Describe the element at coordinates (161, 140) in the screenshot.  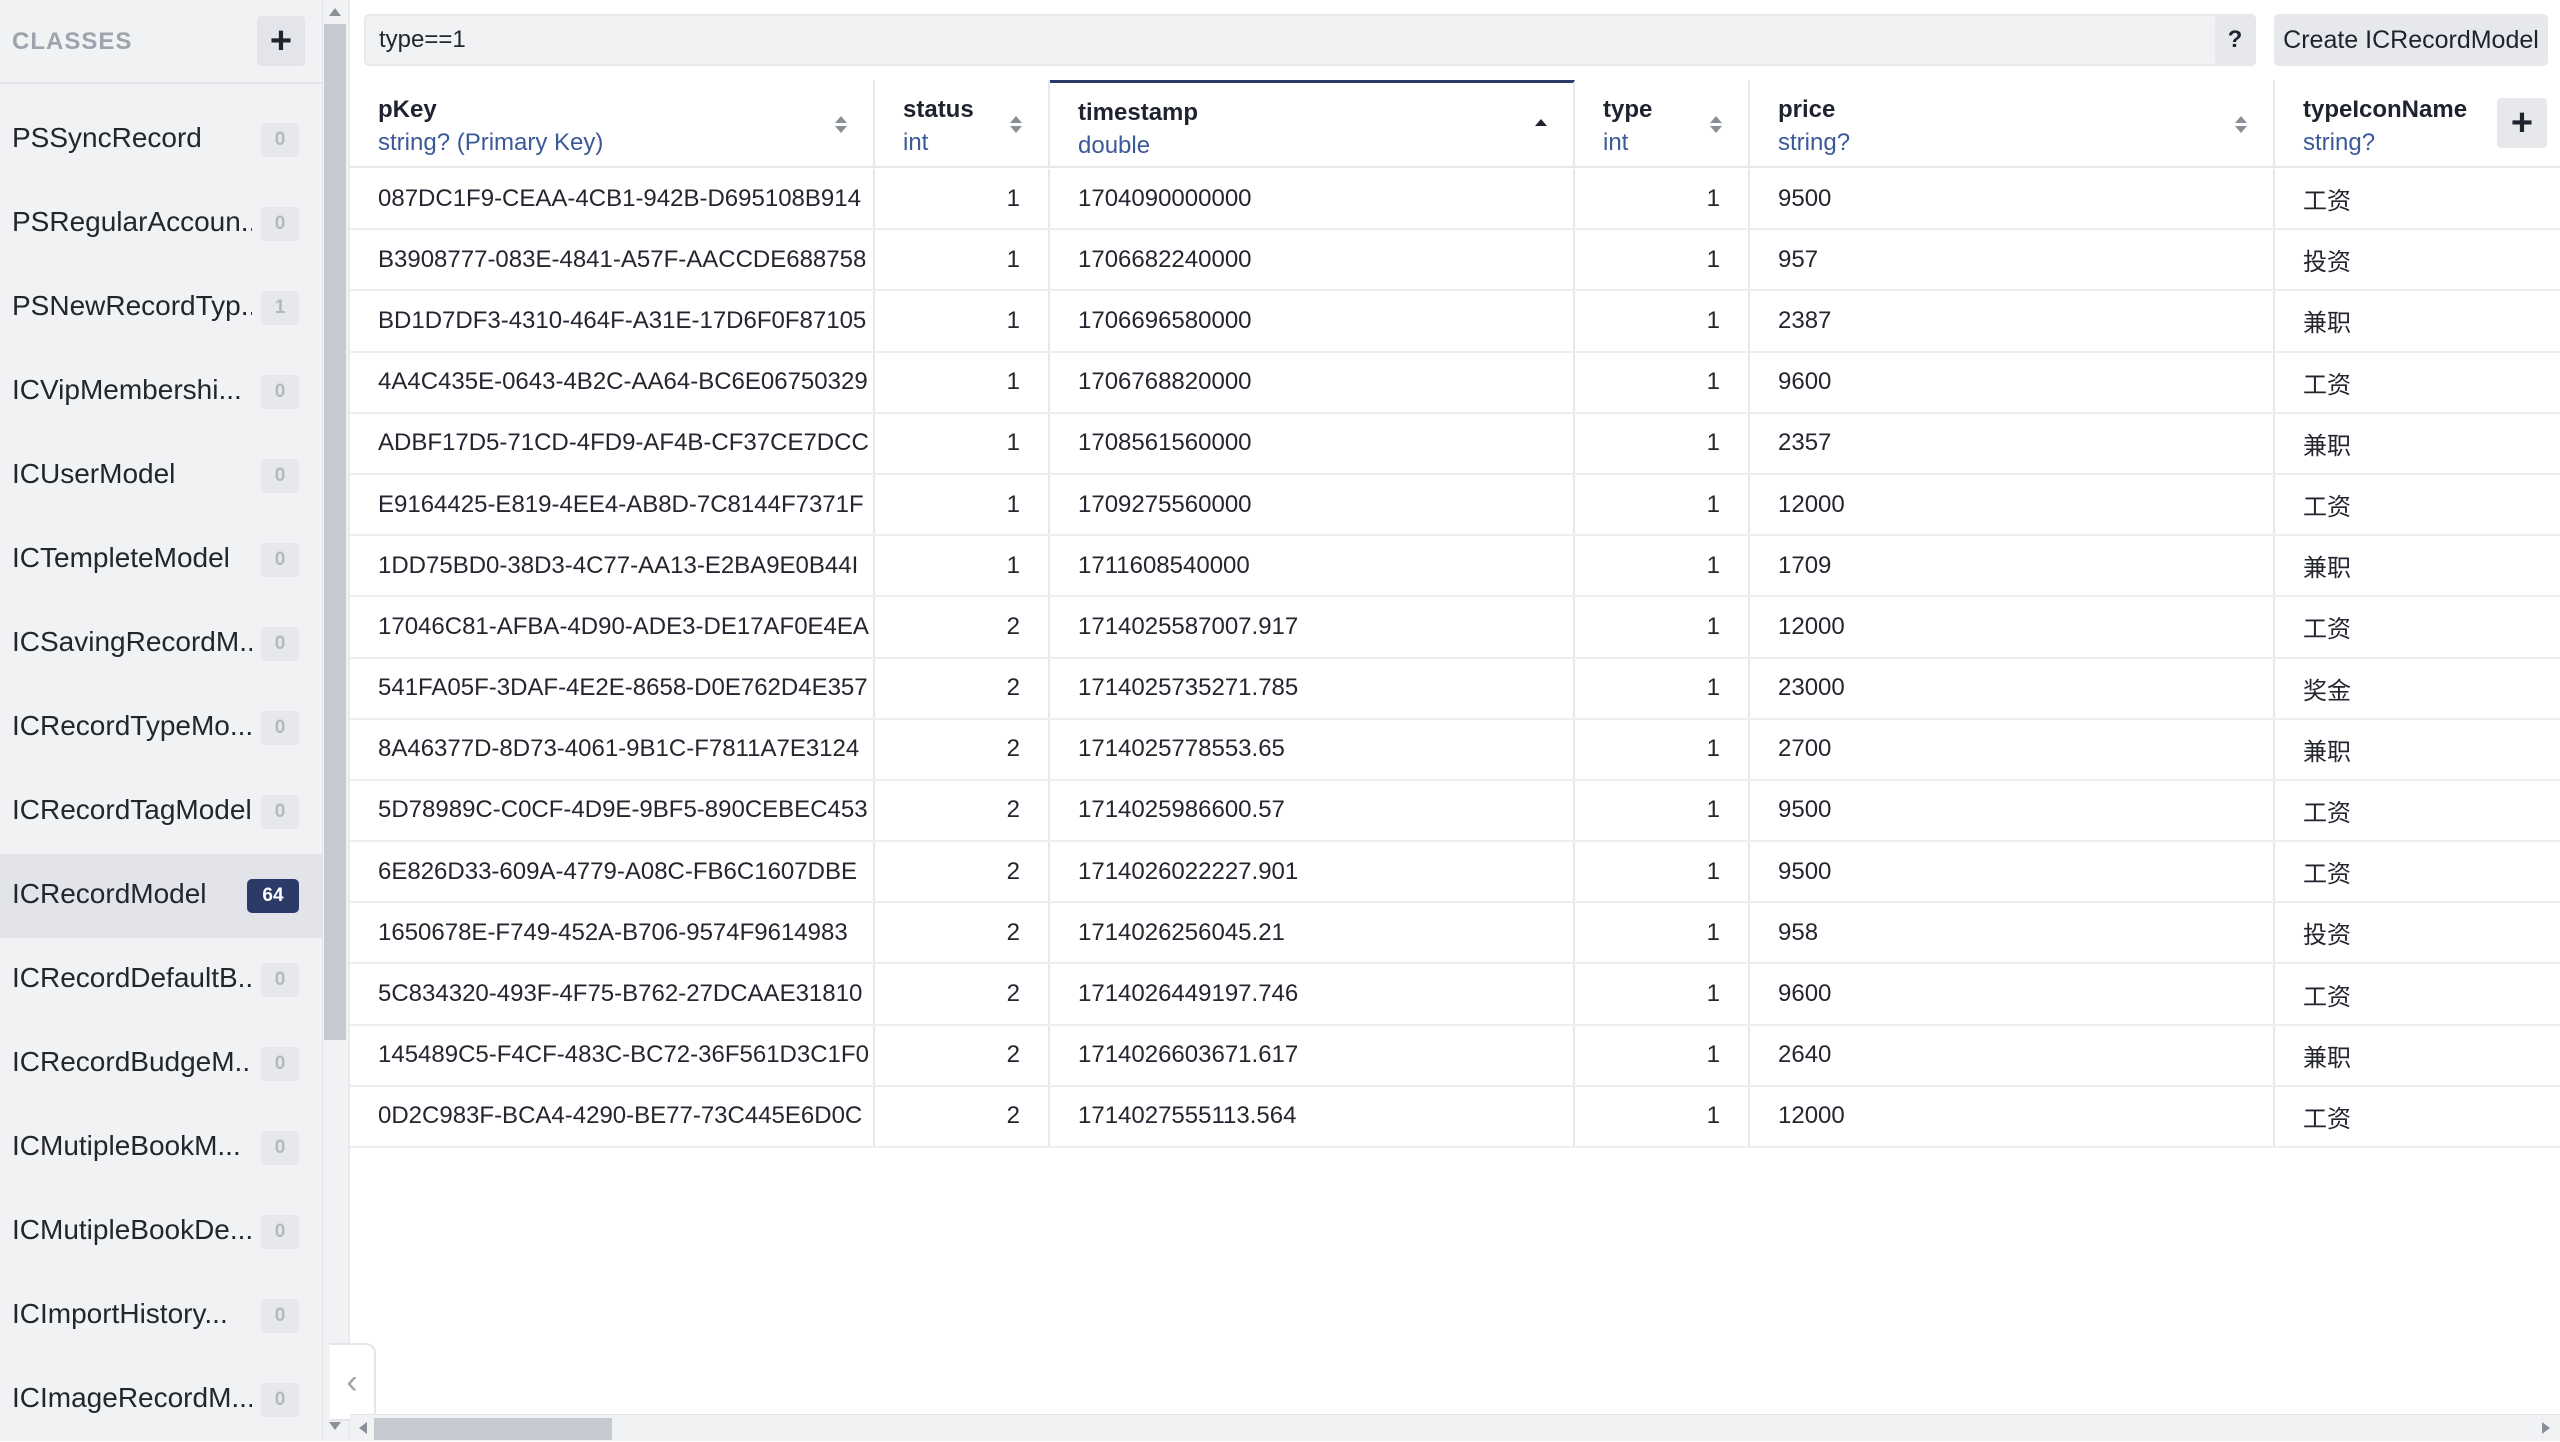
I see `sidebar-item-class: PSSyncRecord 0` at that location.